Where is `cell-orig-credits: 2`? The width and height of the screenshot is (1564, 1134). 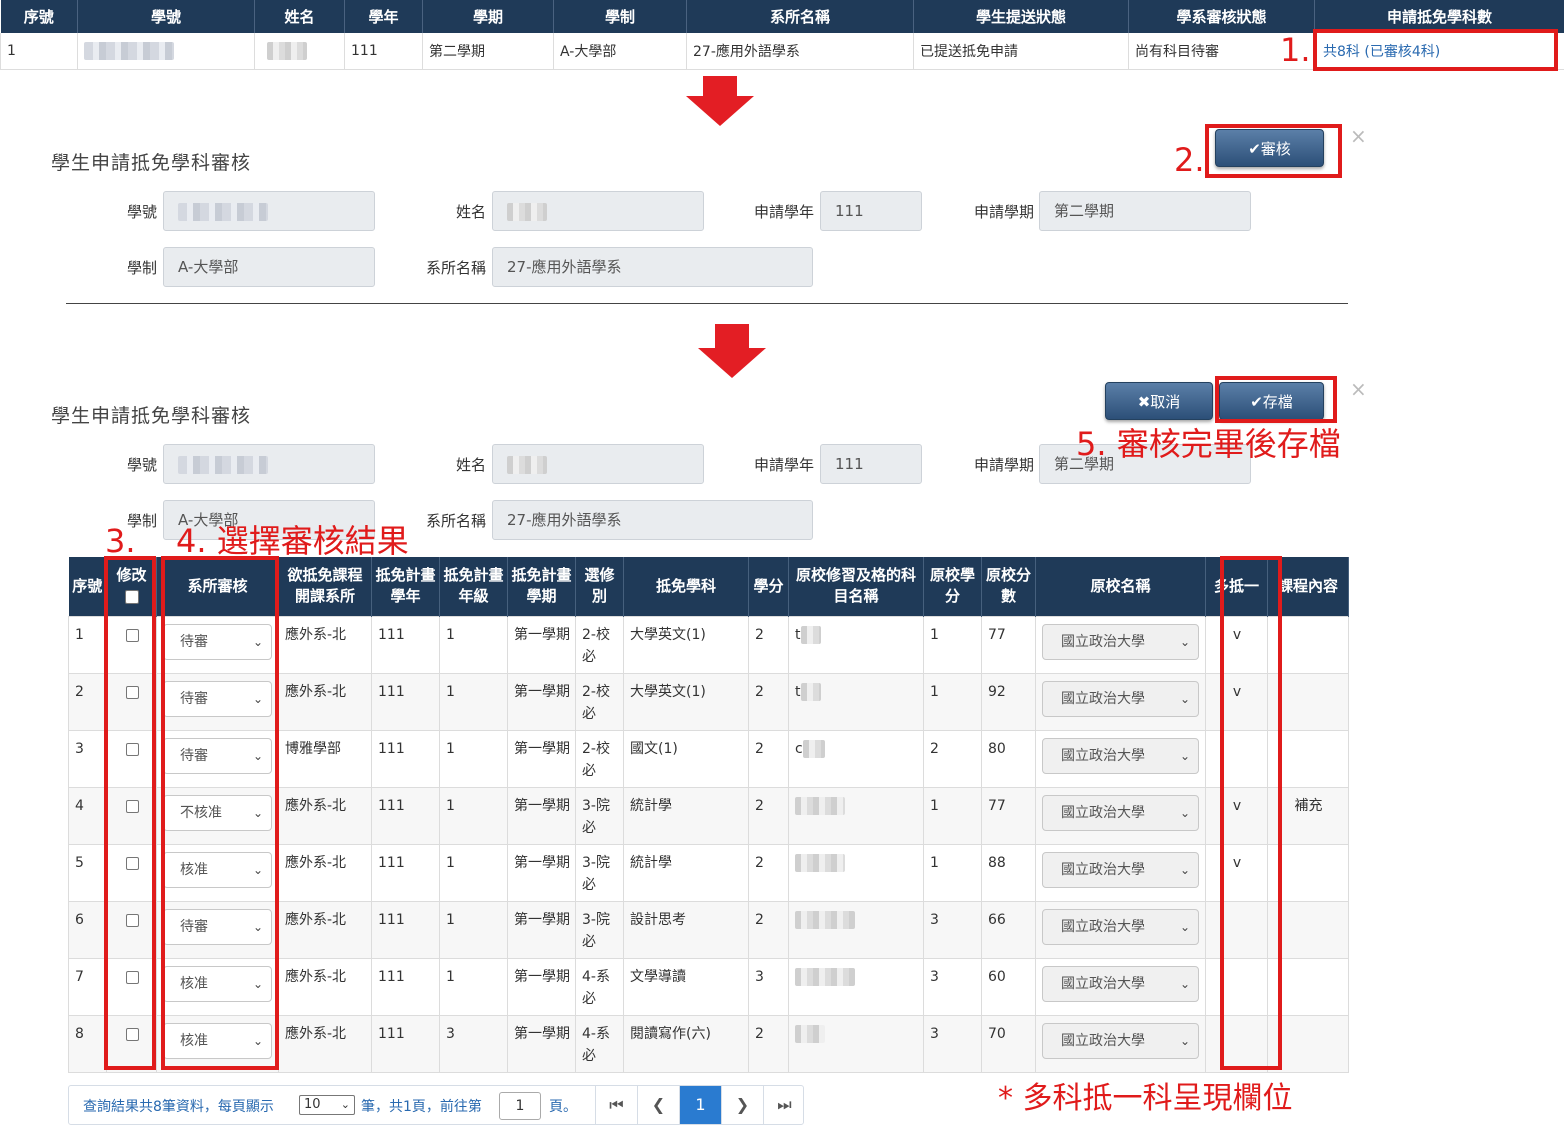
cell-orig-credits: 2 is located at coordinates (952, 758).